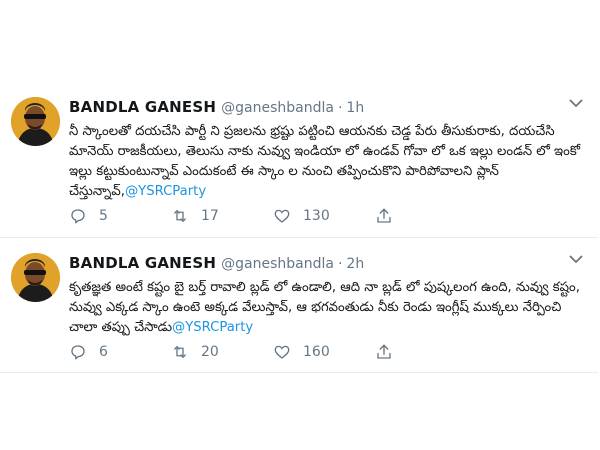 The width and height of the screenshot is (600, 450). What do you see at coordinates (210, 352) in the screenshot?
I see `retweet-count: 20` at bounding box center [210, 352].